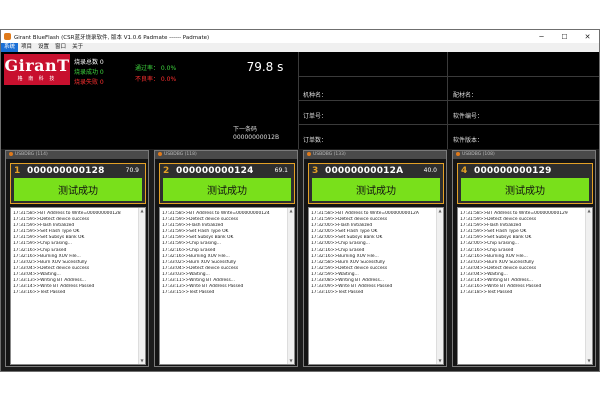 This screenshot has height=400, width=600. What do you see at coordinates (465, 95) in the screenshot?
I see `config-name-label: 配材名：` at bounding box center [465, 95].